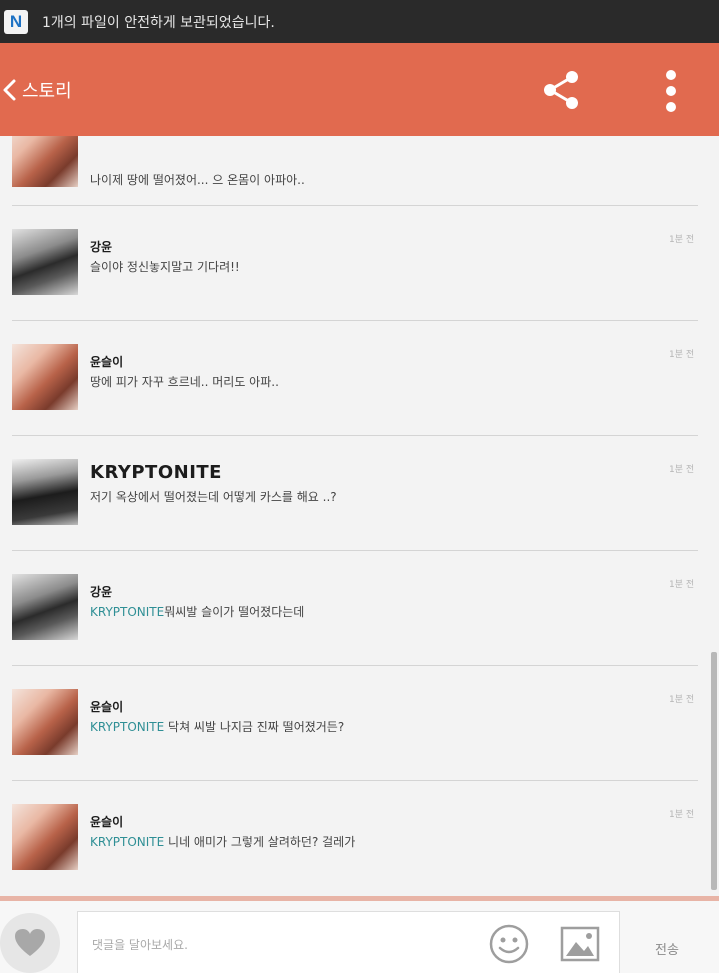  What do you see at coordinates (359, 21) in the screenshot?
I see `status-bar: N 1개의 파일이 안전하게 보관되었습니다.` at bounding box center [359, 21].